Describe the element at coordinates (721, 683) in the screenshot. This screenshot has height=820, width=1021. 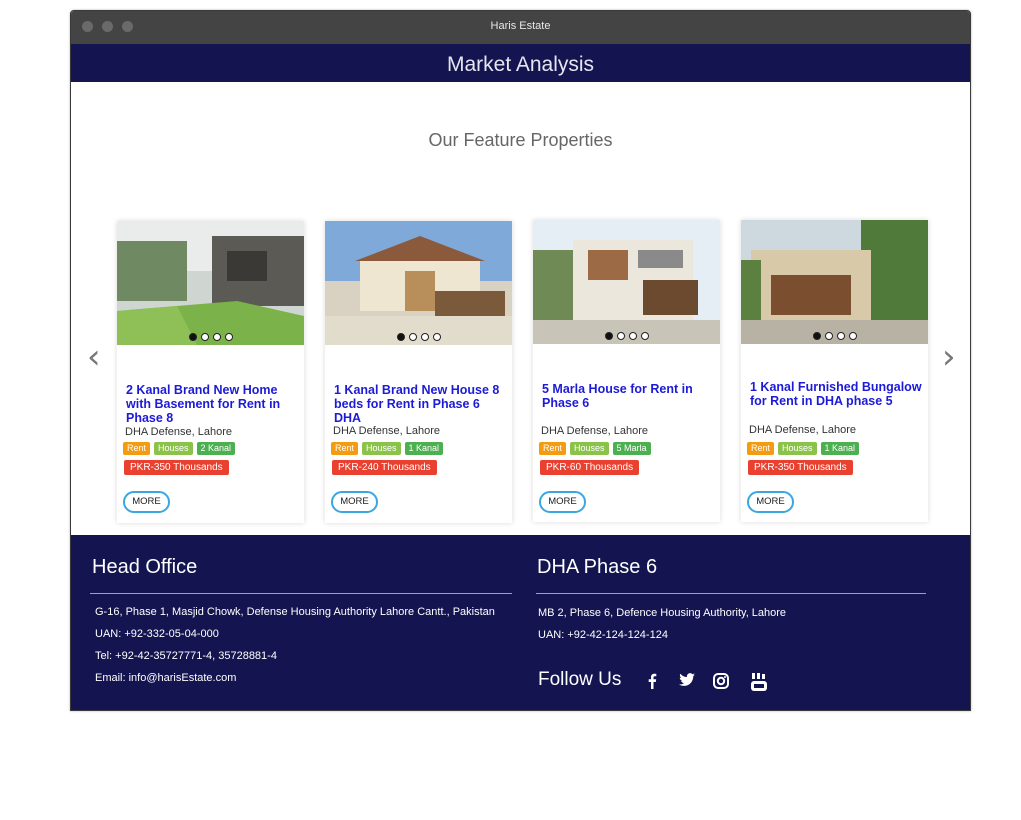
I see `instagram-icon` at that location.